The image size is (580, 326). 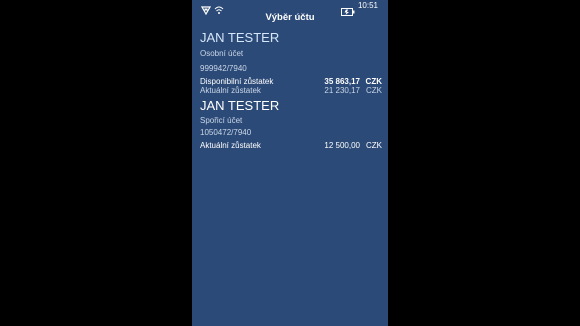 I want to click on balance-value: 21 230,17, so click(x=342, y=90).